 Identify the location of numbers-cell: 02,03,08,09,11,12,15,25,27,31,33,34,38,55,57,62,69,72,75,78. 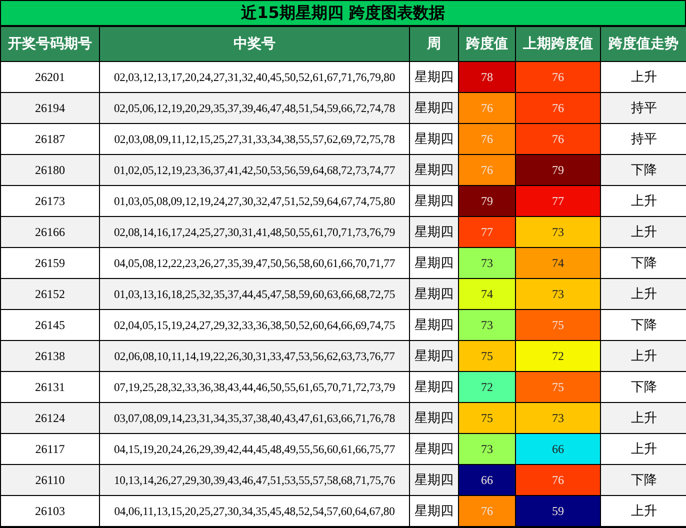
(255, 139).